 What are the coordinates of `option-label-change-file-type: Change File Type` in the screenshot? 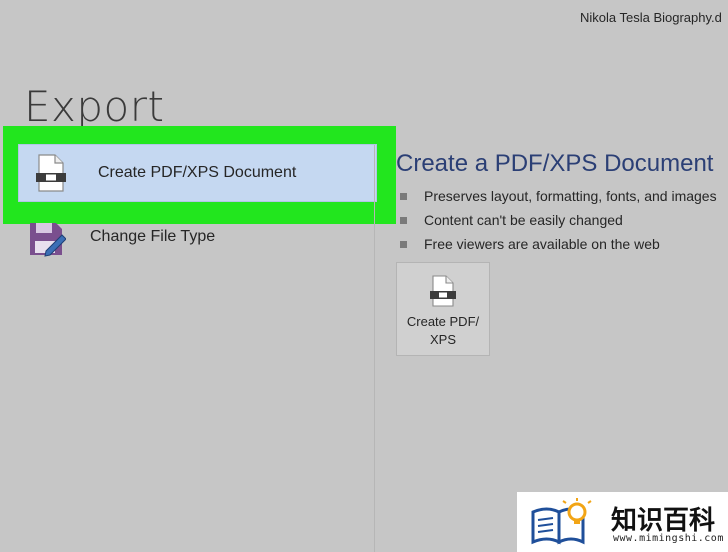 It's located at (153, 236).